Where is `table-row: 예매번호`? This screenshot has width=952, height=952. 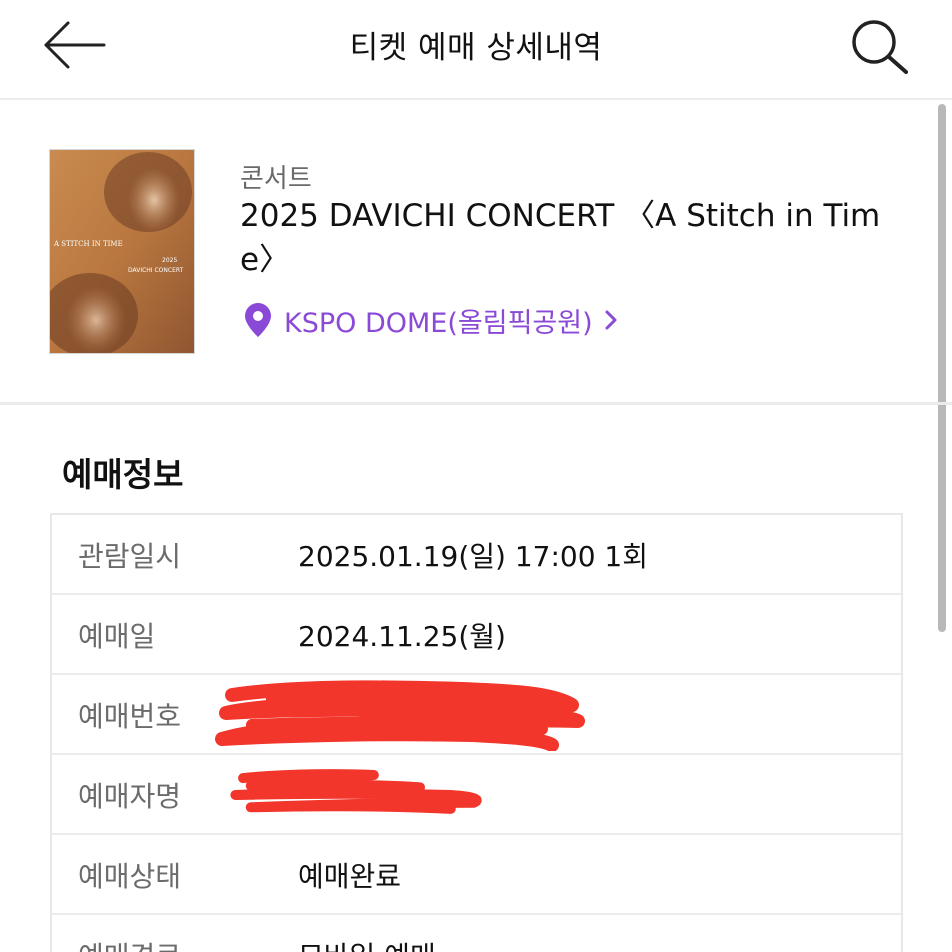 table-row: 예매번호 is located at coordinates (476, 715).